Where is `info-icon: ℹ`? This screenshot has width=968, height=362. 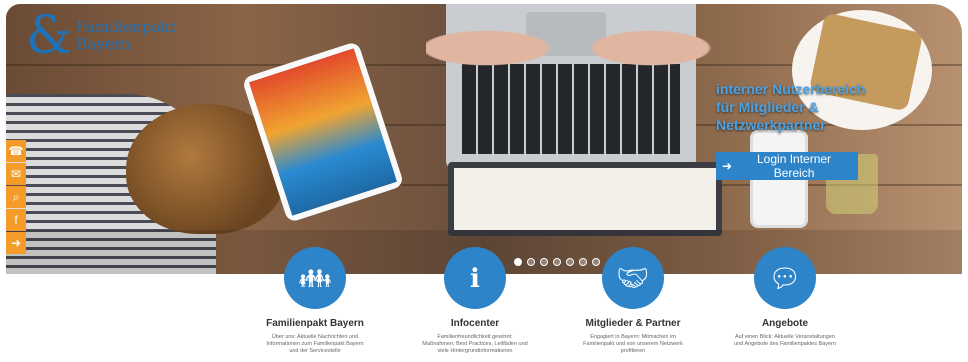
info-icon: ℹ is located at coordinates (475, 278).